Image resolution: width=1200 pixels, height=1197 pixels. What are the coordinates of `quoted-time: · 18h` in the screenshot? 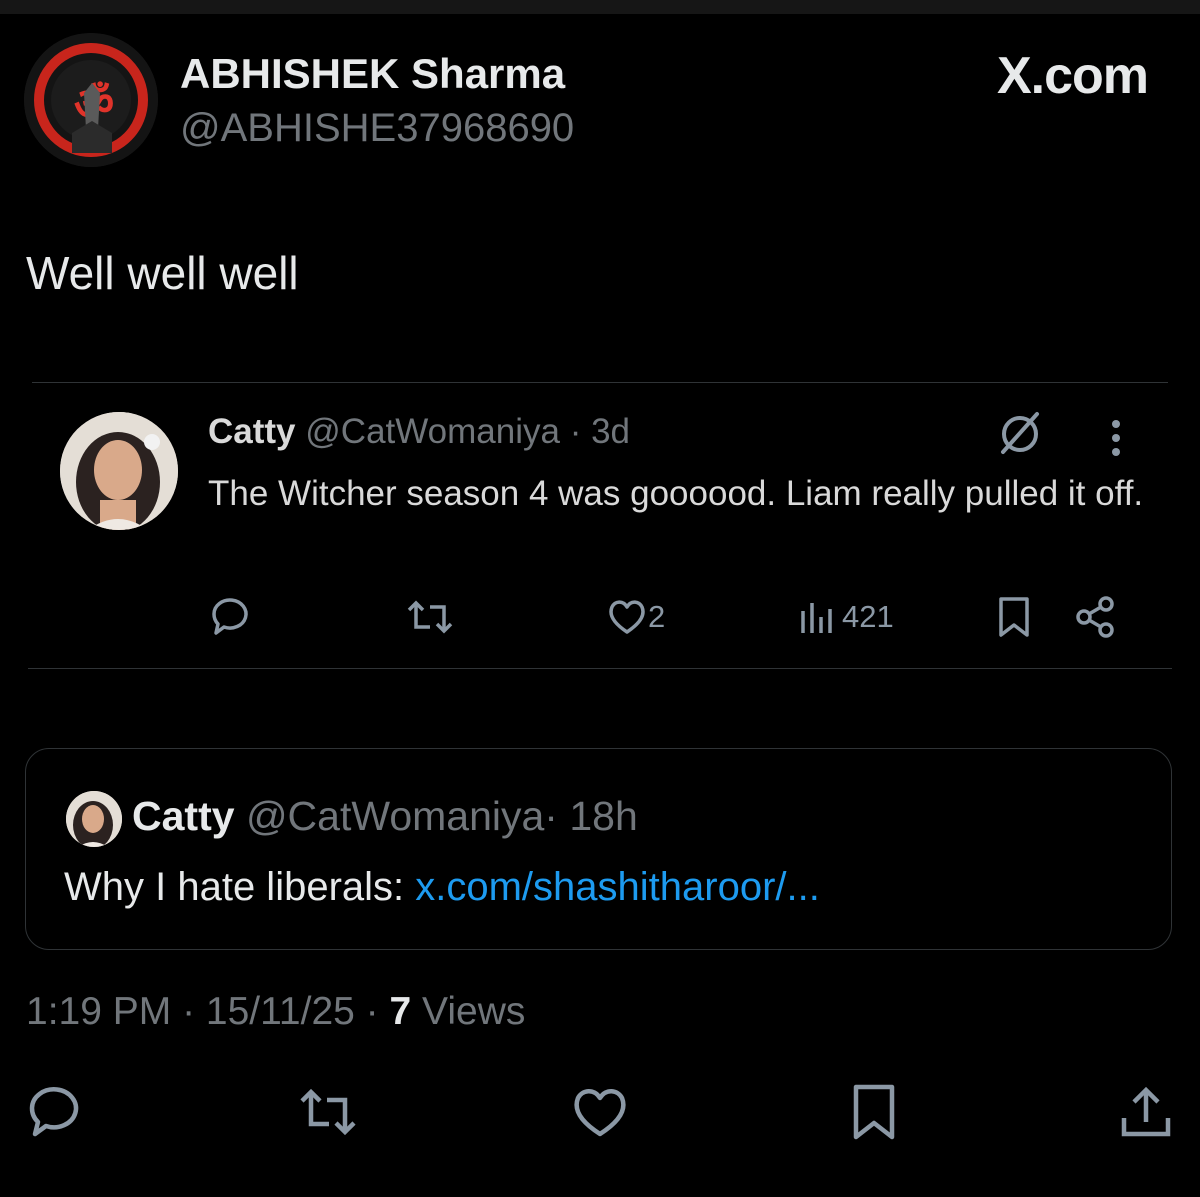 It's located at (591, 816).